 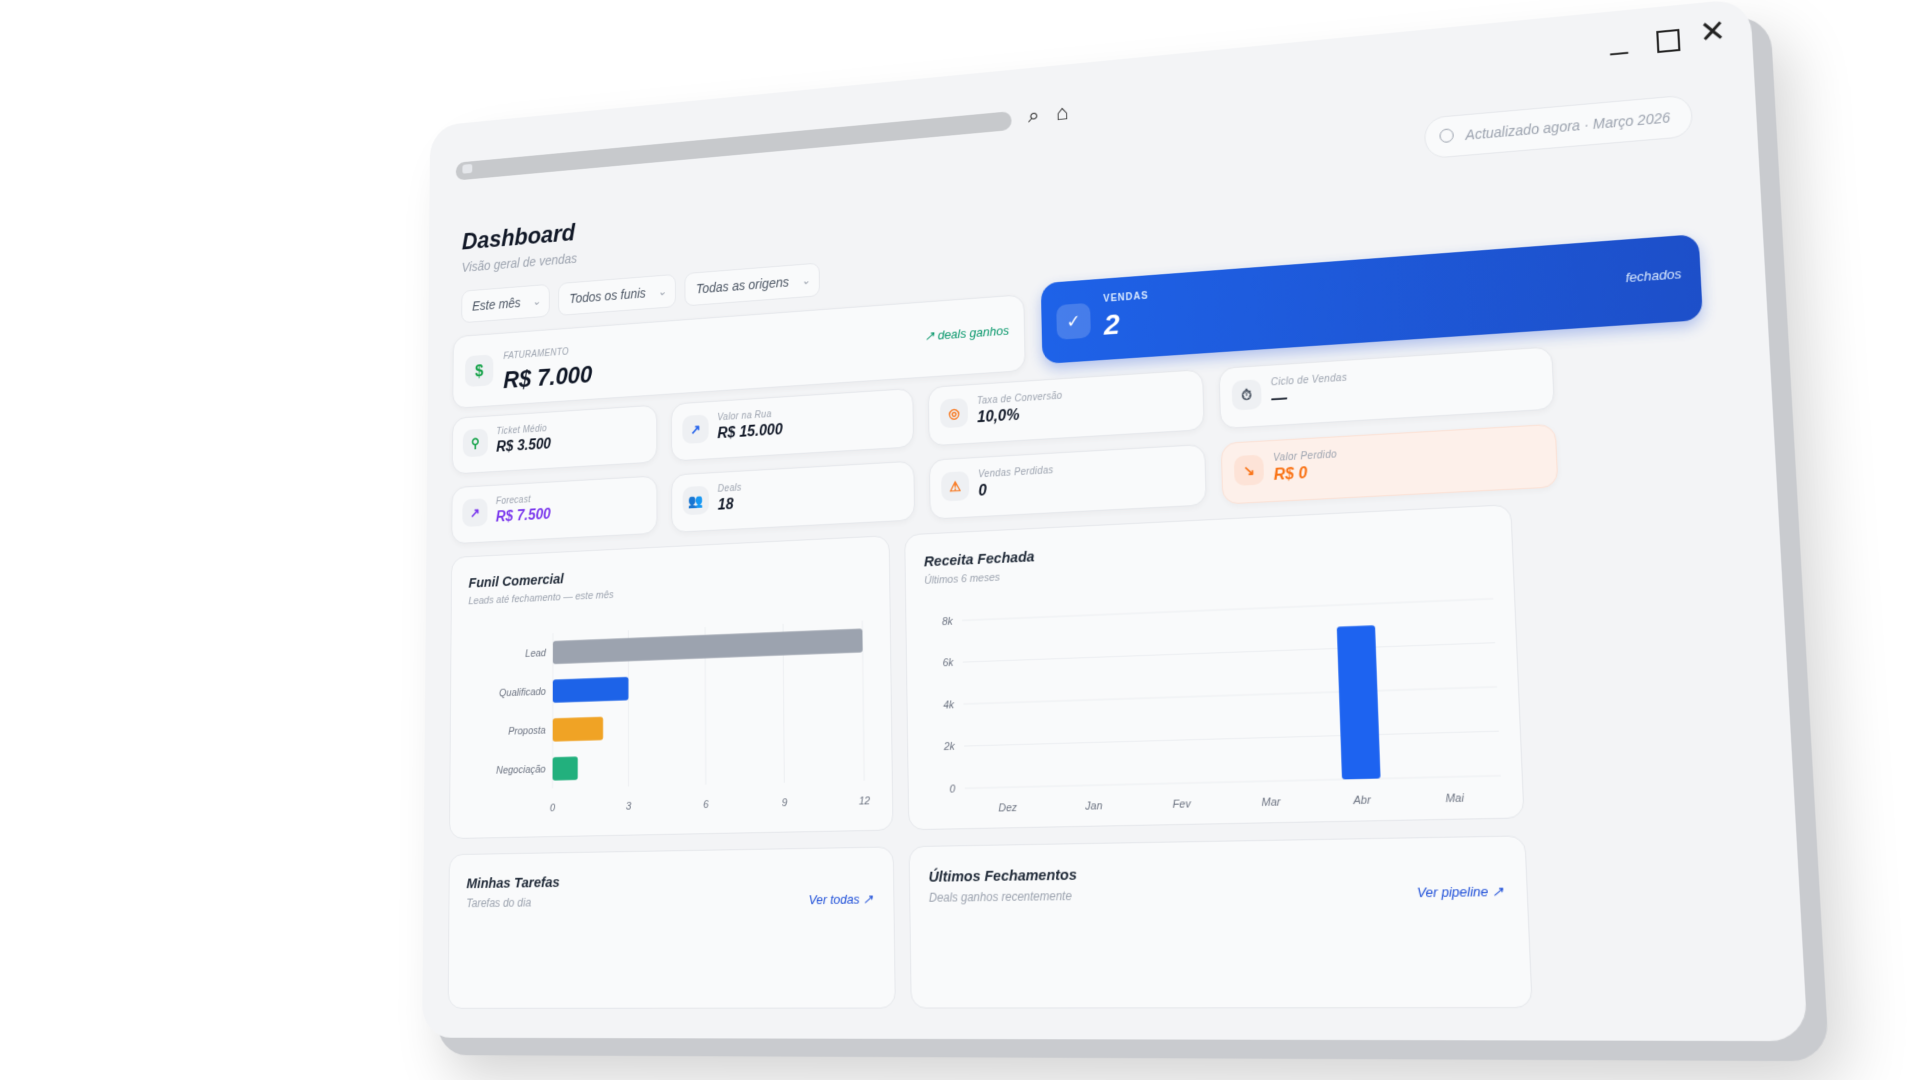 What do you see at coordinates (954, 413) in the screenshot?
I see `target-icon: ◎` at bounding box center [954, 413].